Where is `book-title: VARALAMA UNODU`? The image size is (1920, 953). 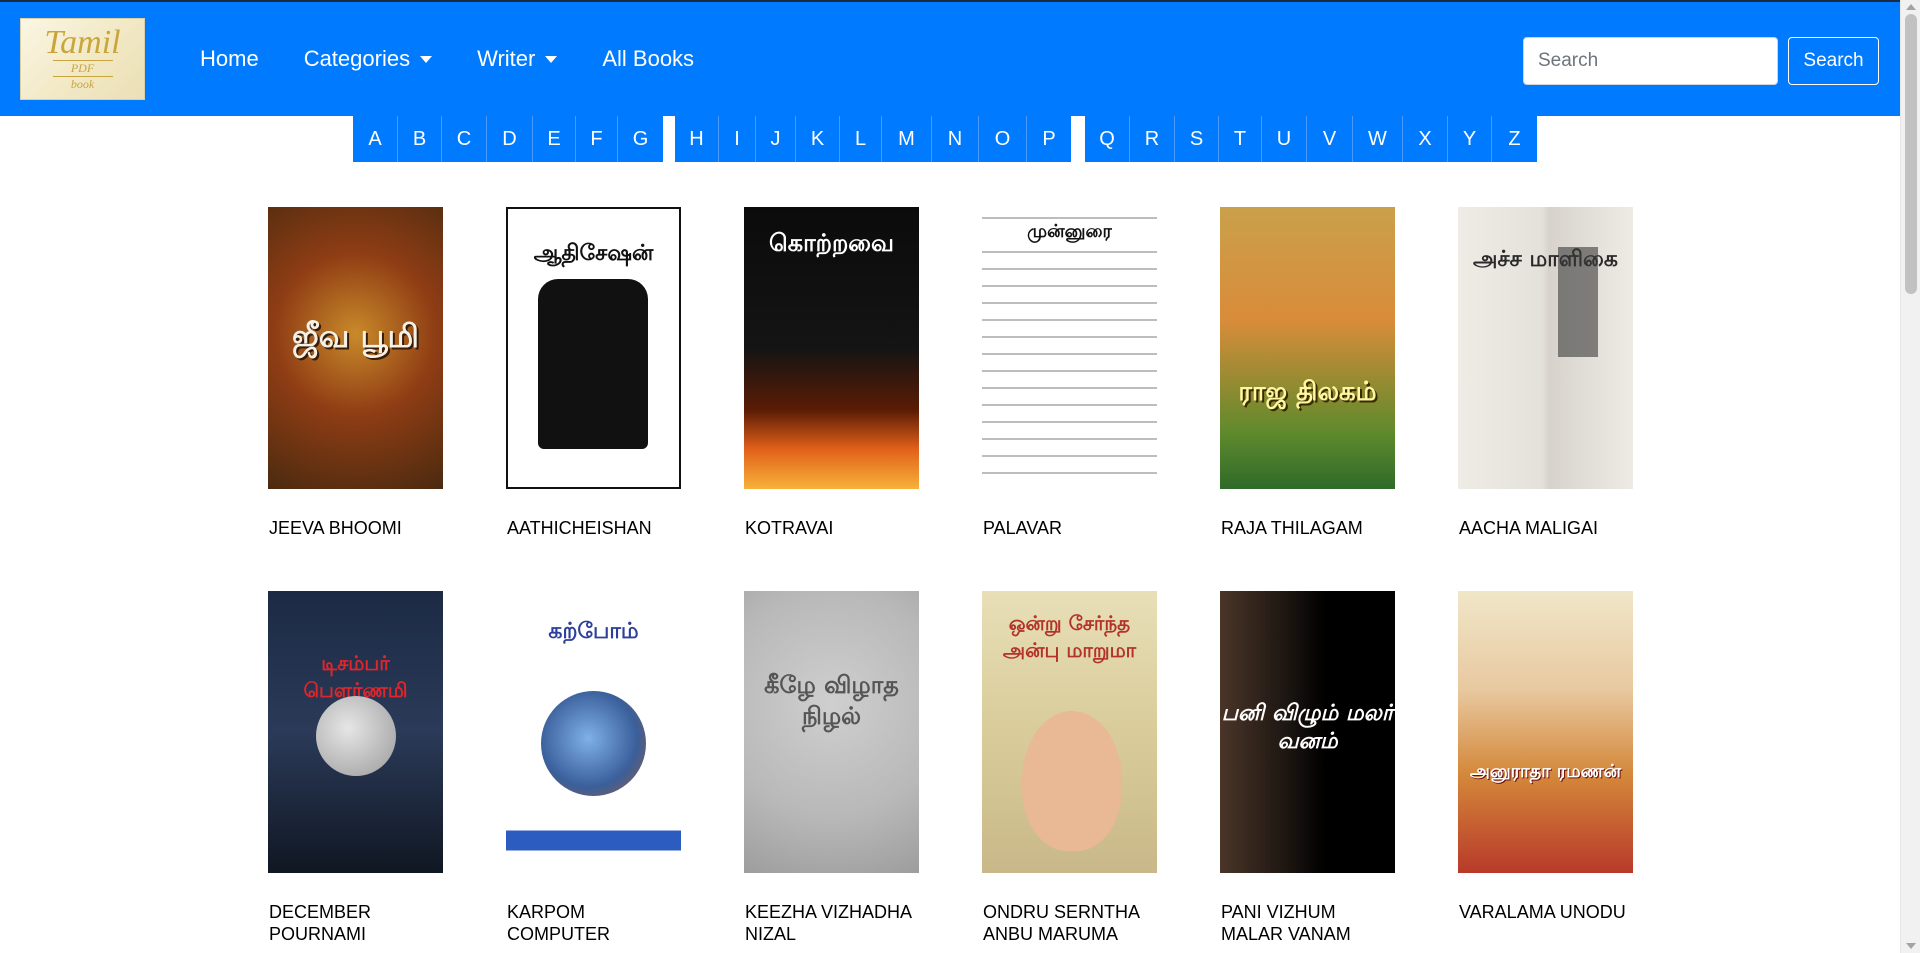 book-title: VARALAMA UNODU is located at coordinates (1546, 912).